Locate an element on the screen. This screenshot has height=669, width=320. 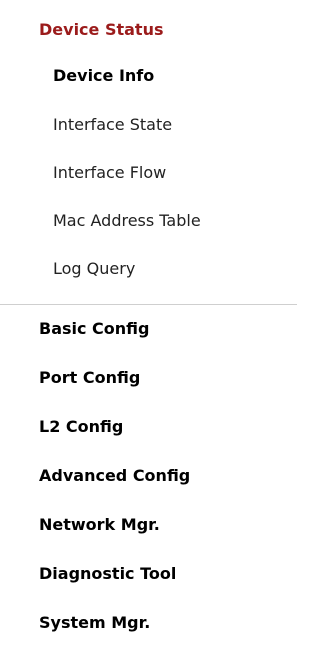
nav-group-advanced-config: Advanced Config is located at coordinates (114, 475).